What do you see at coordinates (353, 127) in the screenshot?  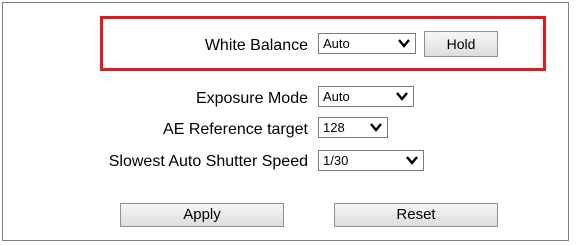 I see `ae-reference-target-select: 128` at bounding box center [353, 127].